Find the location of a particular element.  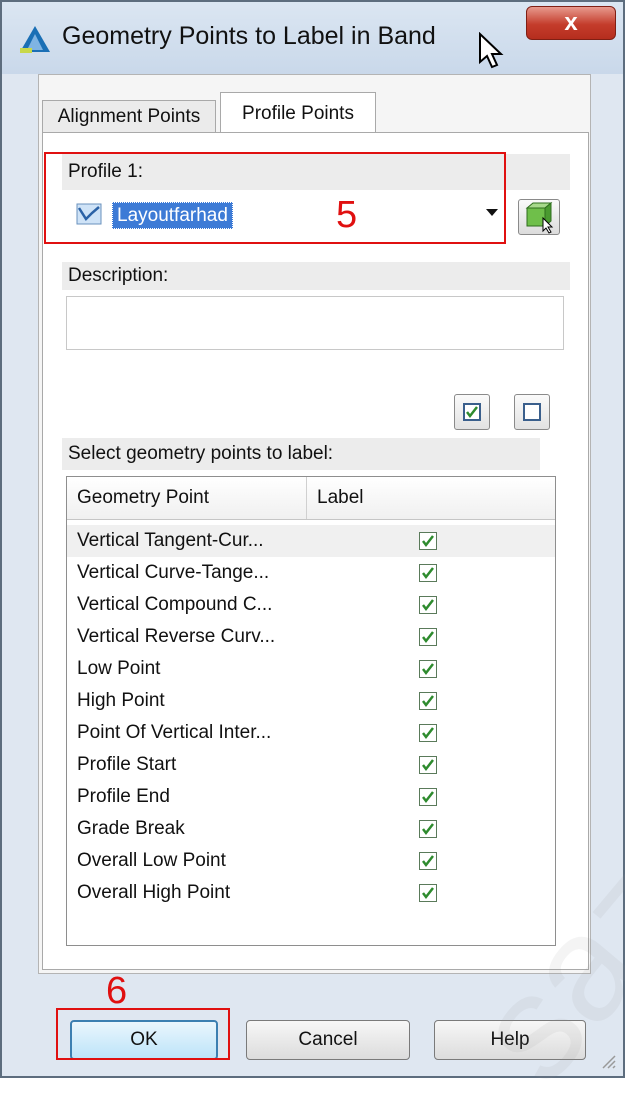

mouse-cursor-icon is located at coordinates (491, 50).